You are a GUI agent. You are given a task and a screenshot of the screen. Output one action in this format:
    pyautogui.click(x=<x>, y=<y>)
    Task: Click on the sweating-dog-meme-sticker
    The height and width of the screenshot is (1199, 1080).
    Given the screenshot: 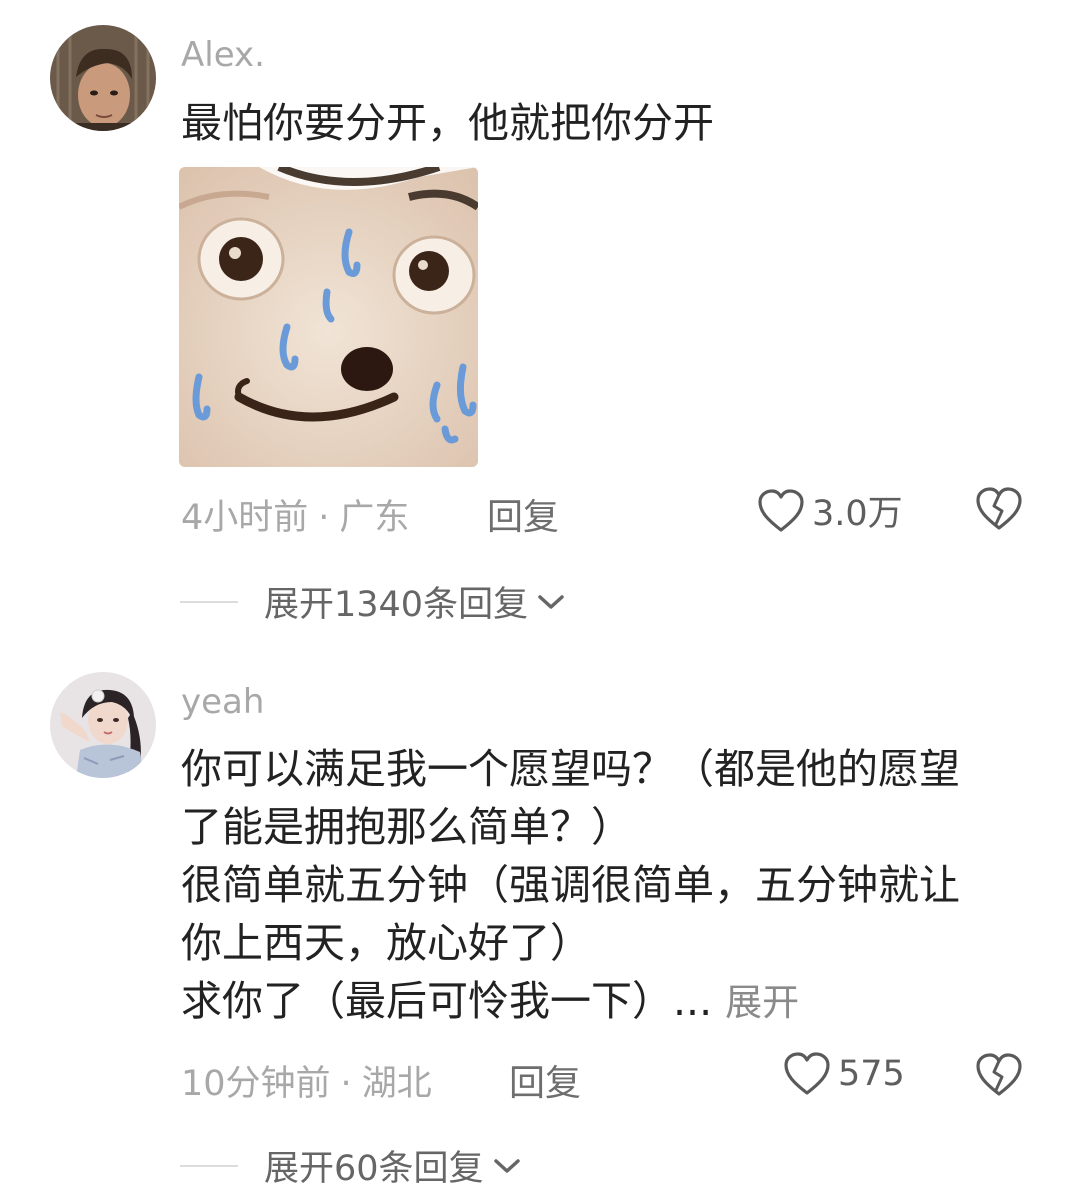 What is the action you would take?
    pyautogui.click(x=328, y=317)
    